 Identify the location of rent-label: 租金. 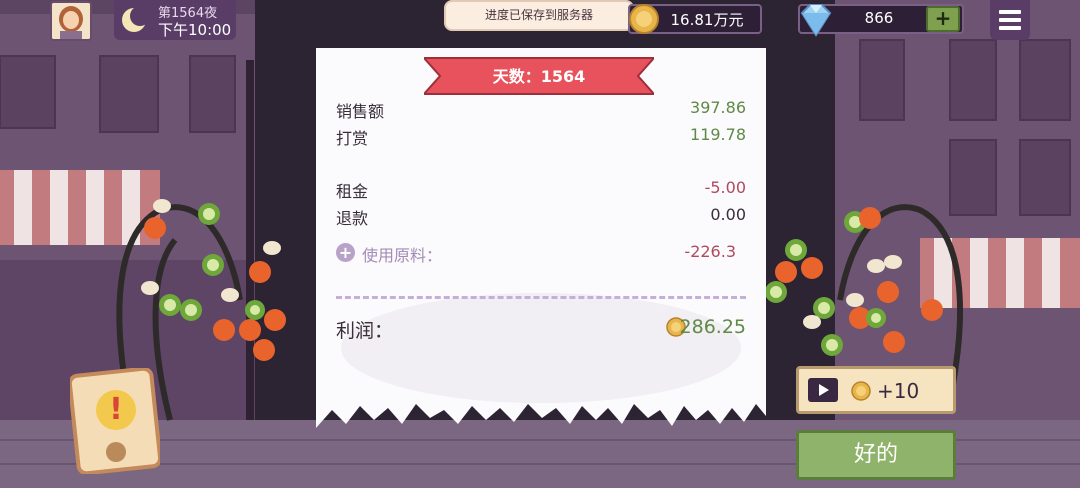
(352, 191).